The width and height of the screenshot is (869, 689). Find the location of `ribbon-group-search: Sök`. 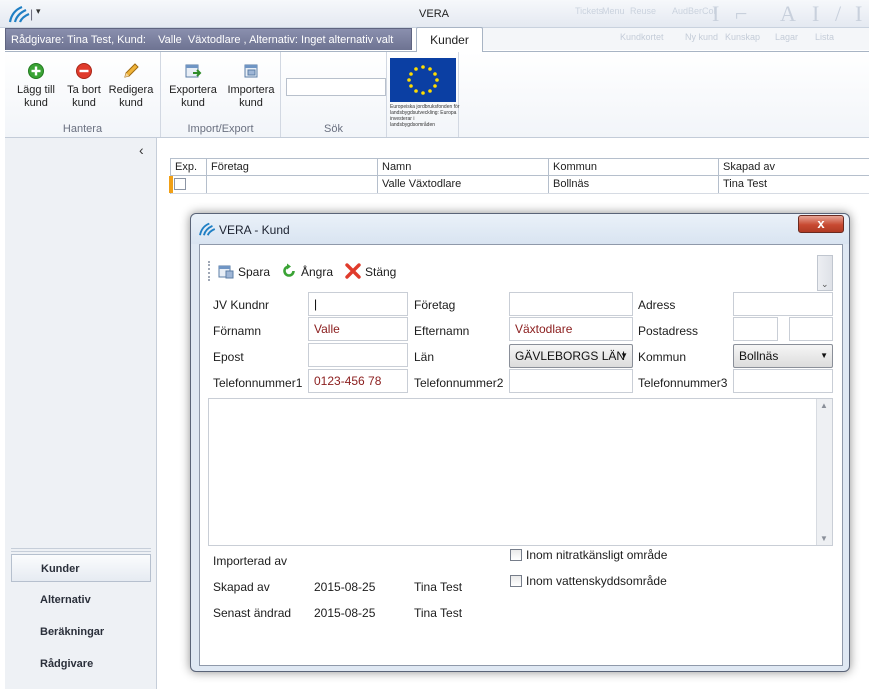

ribbon-group-search: Sök is located at coordinates (334, 94).